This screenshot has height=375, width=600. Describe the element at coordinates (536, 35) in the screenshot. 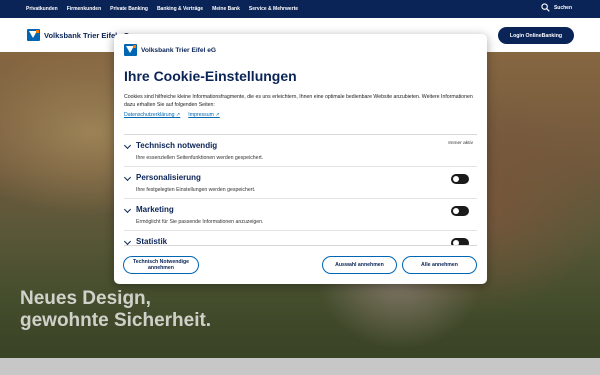

I see `login-onlinebanking-button: Login OnlineBanking` at that location.